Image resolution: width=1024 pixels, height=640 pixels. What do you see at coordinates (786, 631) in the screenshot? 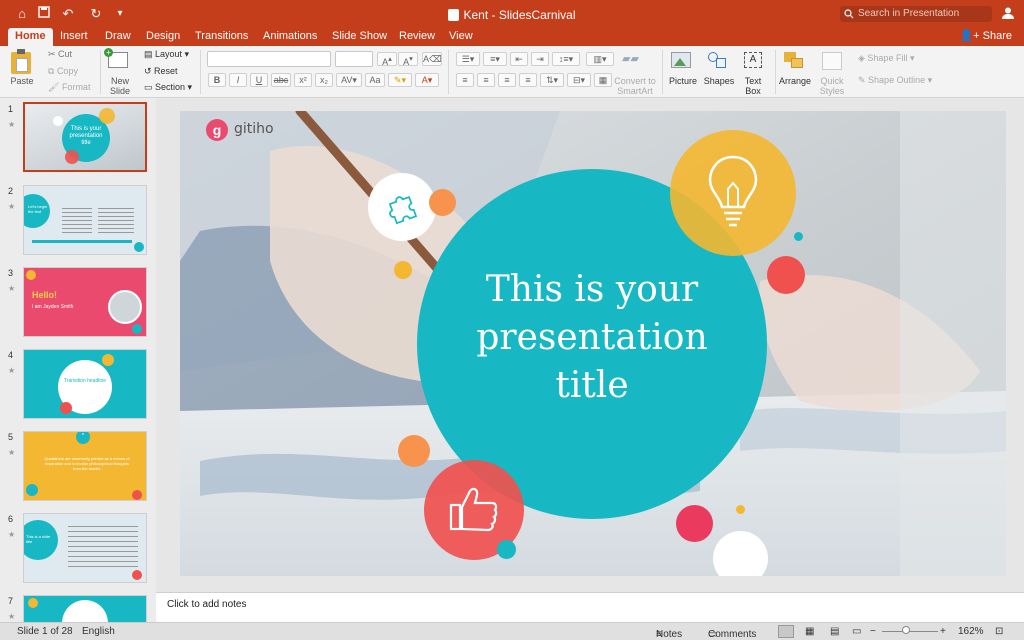
I see `normal-view-icon` at bounding box center [786, 631].